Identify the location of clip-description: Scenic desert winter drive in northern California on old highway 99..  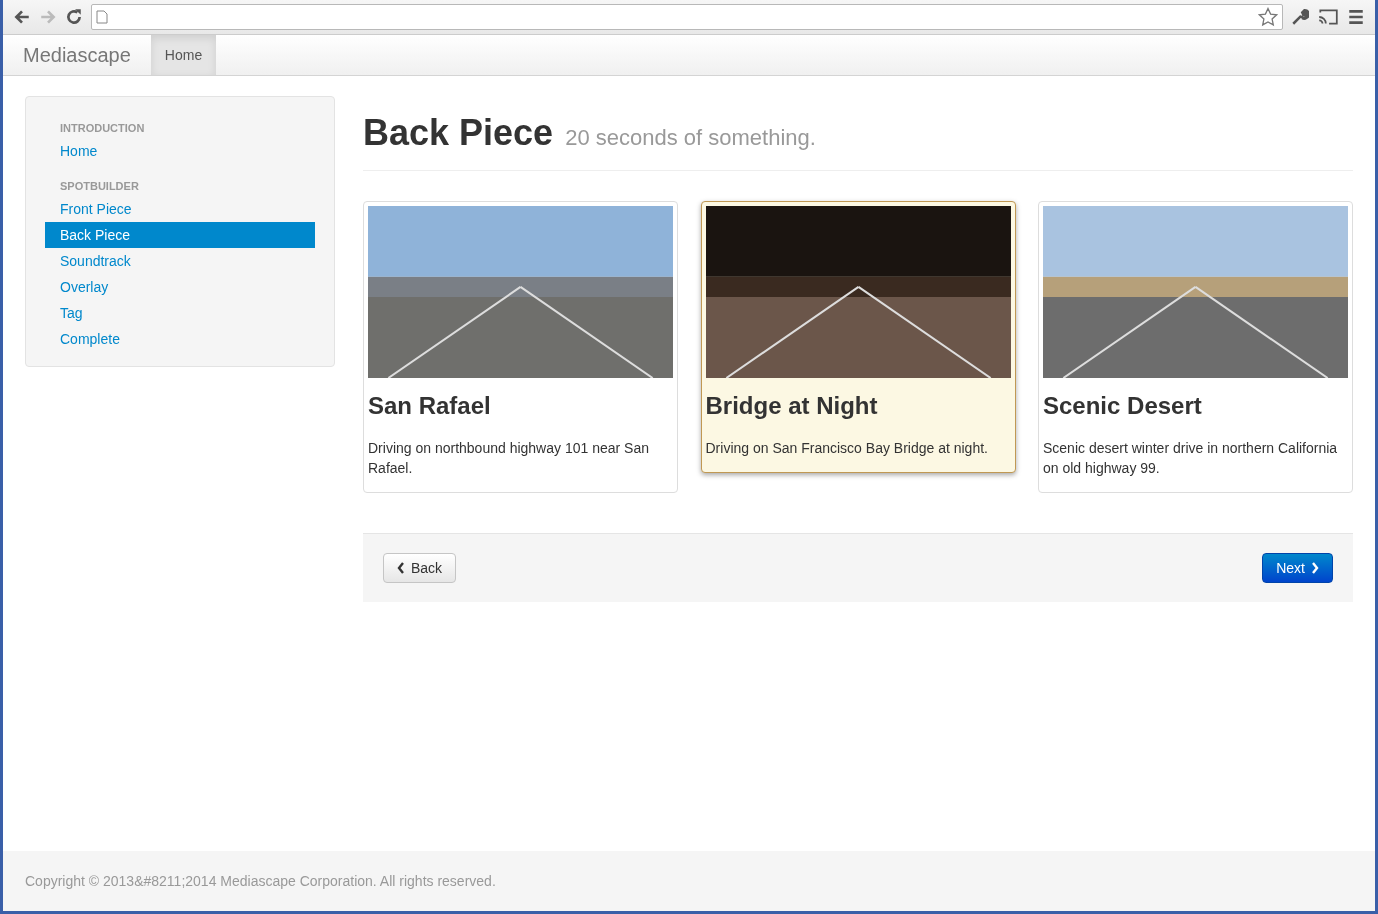
(1191, 458).